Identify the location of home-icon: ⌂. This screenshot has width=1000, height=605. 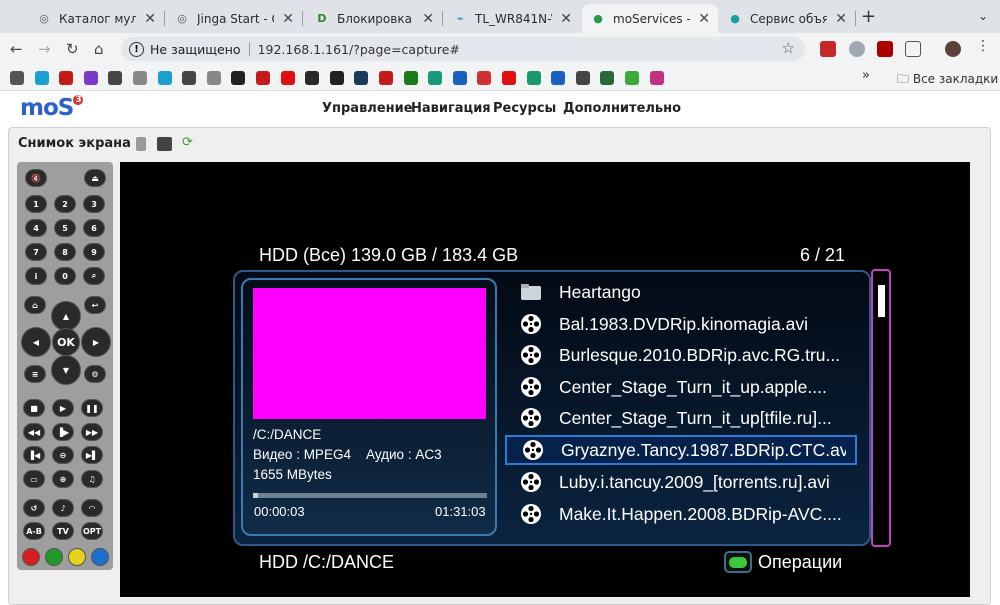
(99, 49).